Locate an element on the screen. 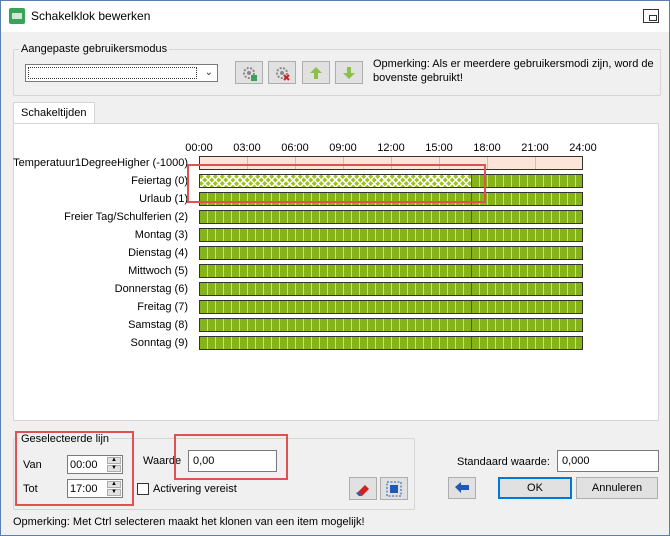 Image resolution: width=670 pixels, height=536 pixels. hour-label: 03:00 is located at coordinates (247, 148).